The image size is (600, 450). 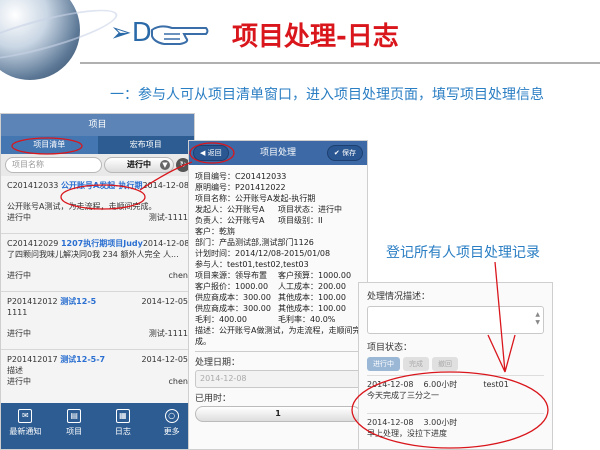 What do you see at coordinates (131, 33) in the screenshot?
I see `section-marker: ➢D` at bounding box center [131, 33].